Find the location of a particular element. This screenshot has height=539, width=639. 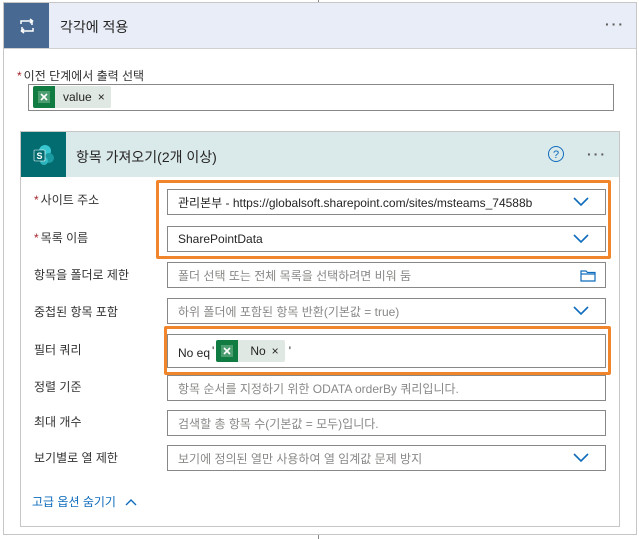

top-count-input: 검색할 총 항목 수(기본값 = 모두)입니다. is located at coordinates (386, 423).